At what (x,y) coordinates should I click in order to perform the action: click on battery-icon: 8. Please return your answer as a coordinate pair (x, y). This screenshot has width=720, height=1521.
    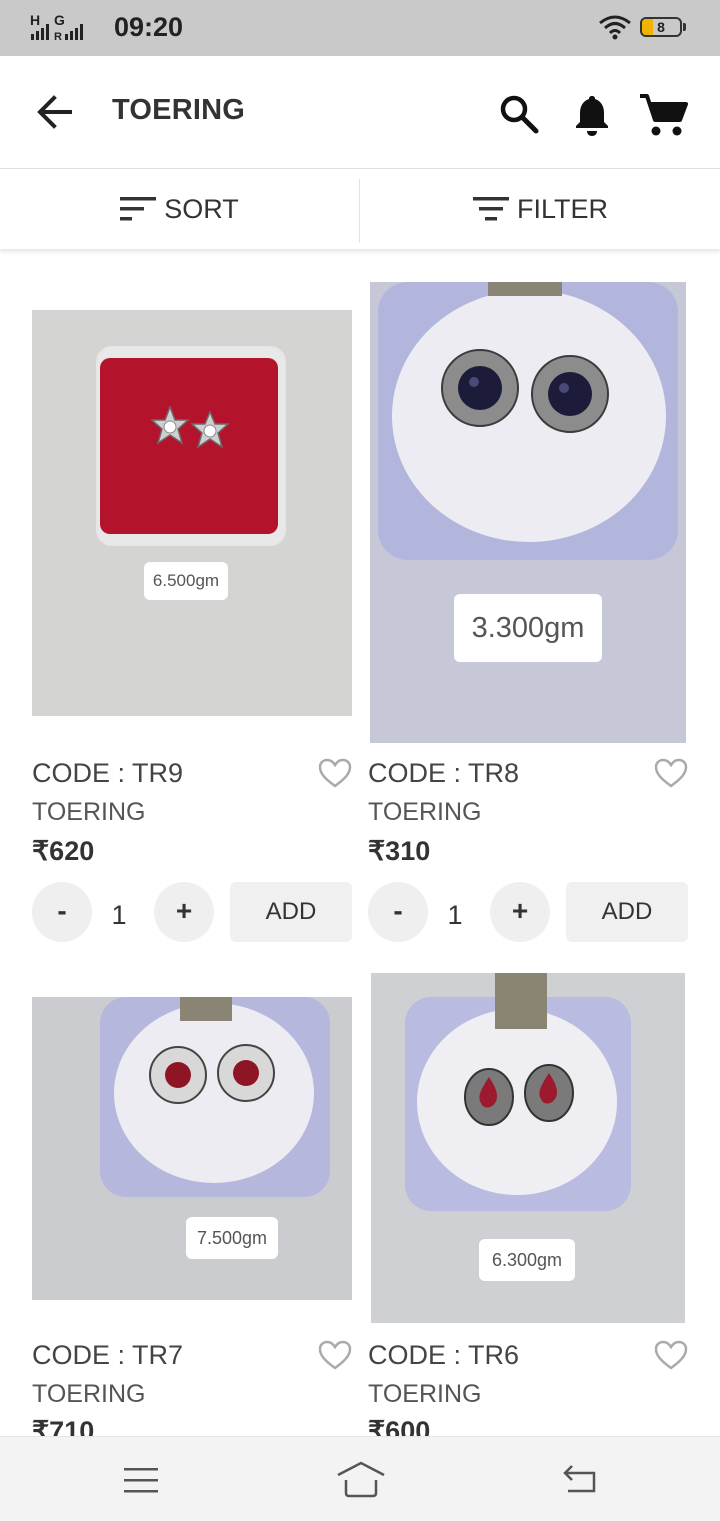
    Looking at the image, I should click on (661, 27).